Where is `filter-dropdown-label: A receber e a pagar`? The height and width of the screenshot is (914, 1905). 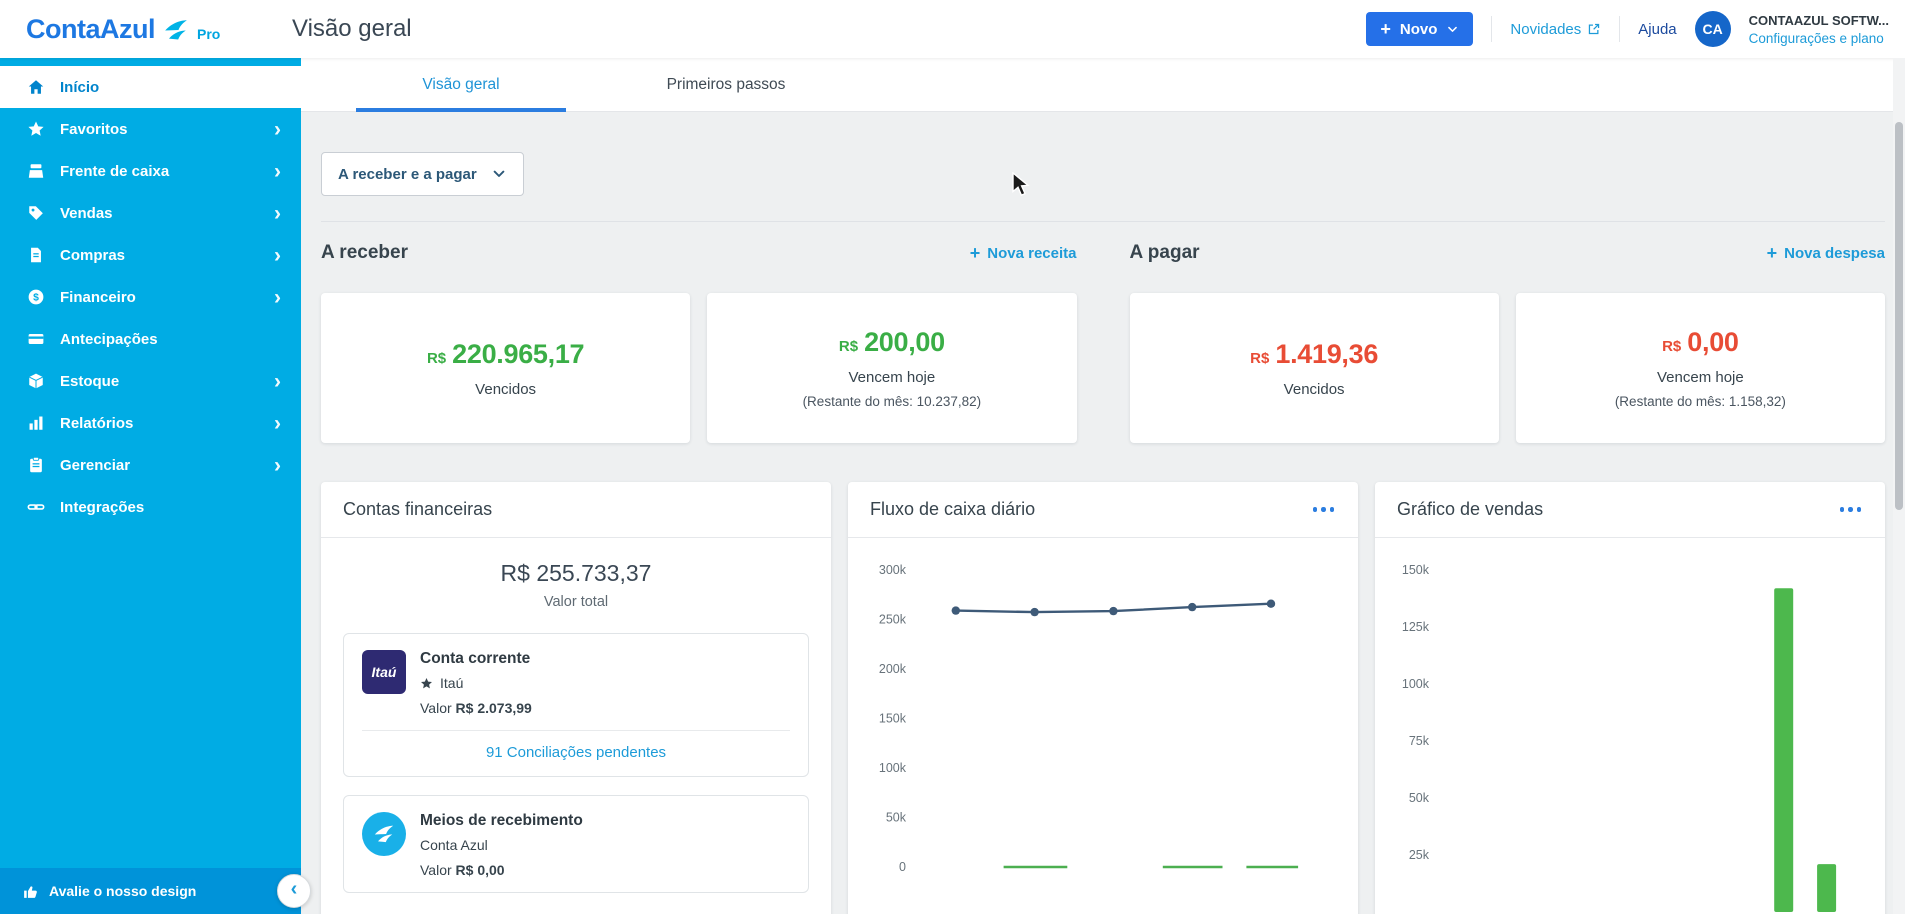
filter-dropdown-label: A receber e a pagar is located at coordinates (407, 174).